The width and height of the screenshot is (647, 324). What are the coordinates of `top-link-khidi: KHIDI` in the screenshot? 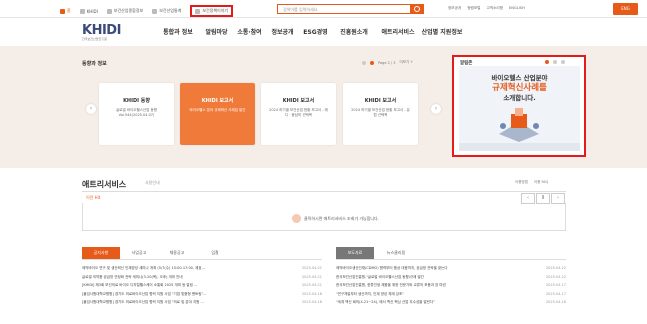 It's located at (88, 11).